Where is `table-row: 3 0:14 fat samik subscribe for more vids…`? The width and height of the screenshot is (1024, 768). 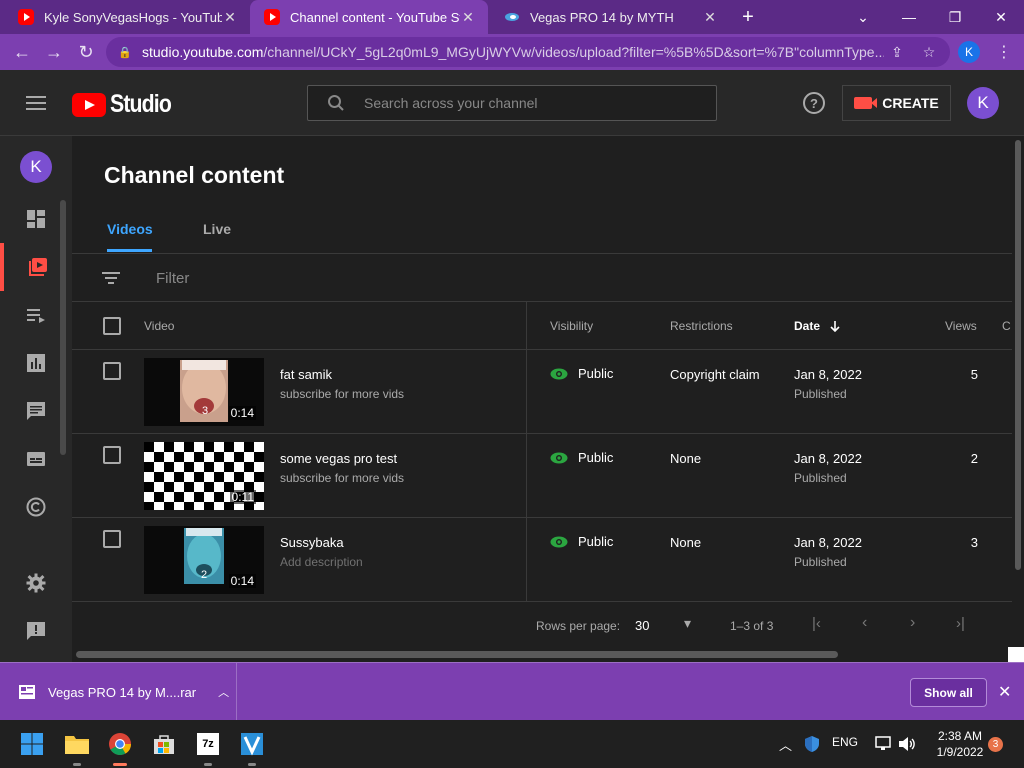 table-row: 3 0:14 fat samik subscribe for more vids… is located at coordinates (542, 392).